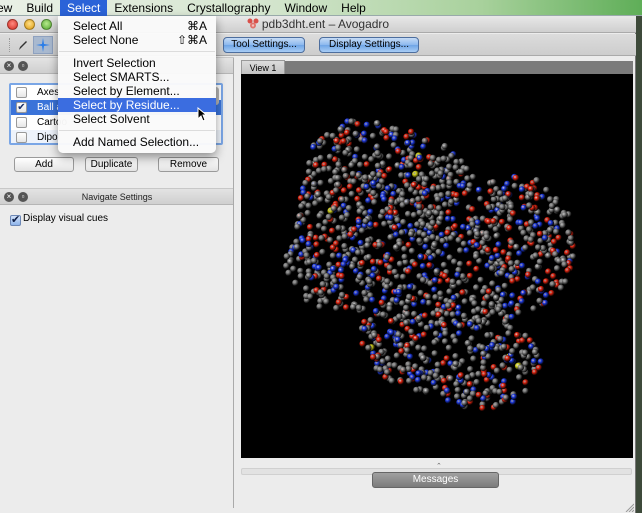 The image size is (642, 513). What do you see at coordinates (23, 45) in the screenshot?
I see `draw-tool-button` at bounding box center [23, 45].